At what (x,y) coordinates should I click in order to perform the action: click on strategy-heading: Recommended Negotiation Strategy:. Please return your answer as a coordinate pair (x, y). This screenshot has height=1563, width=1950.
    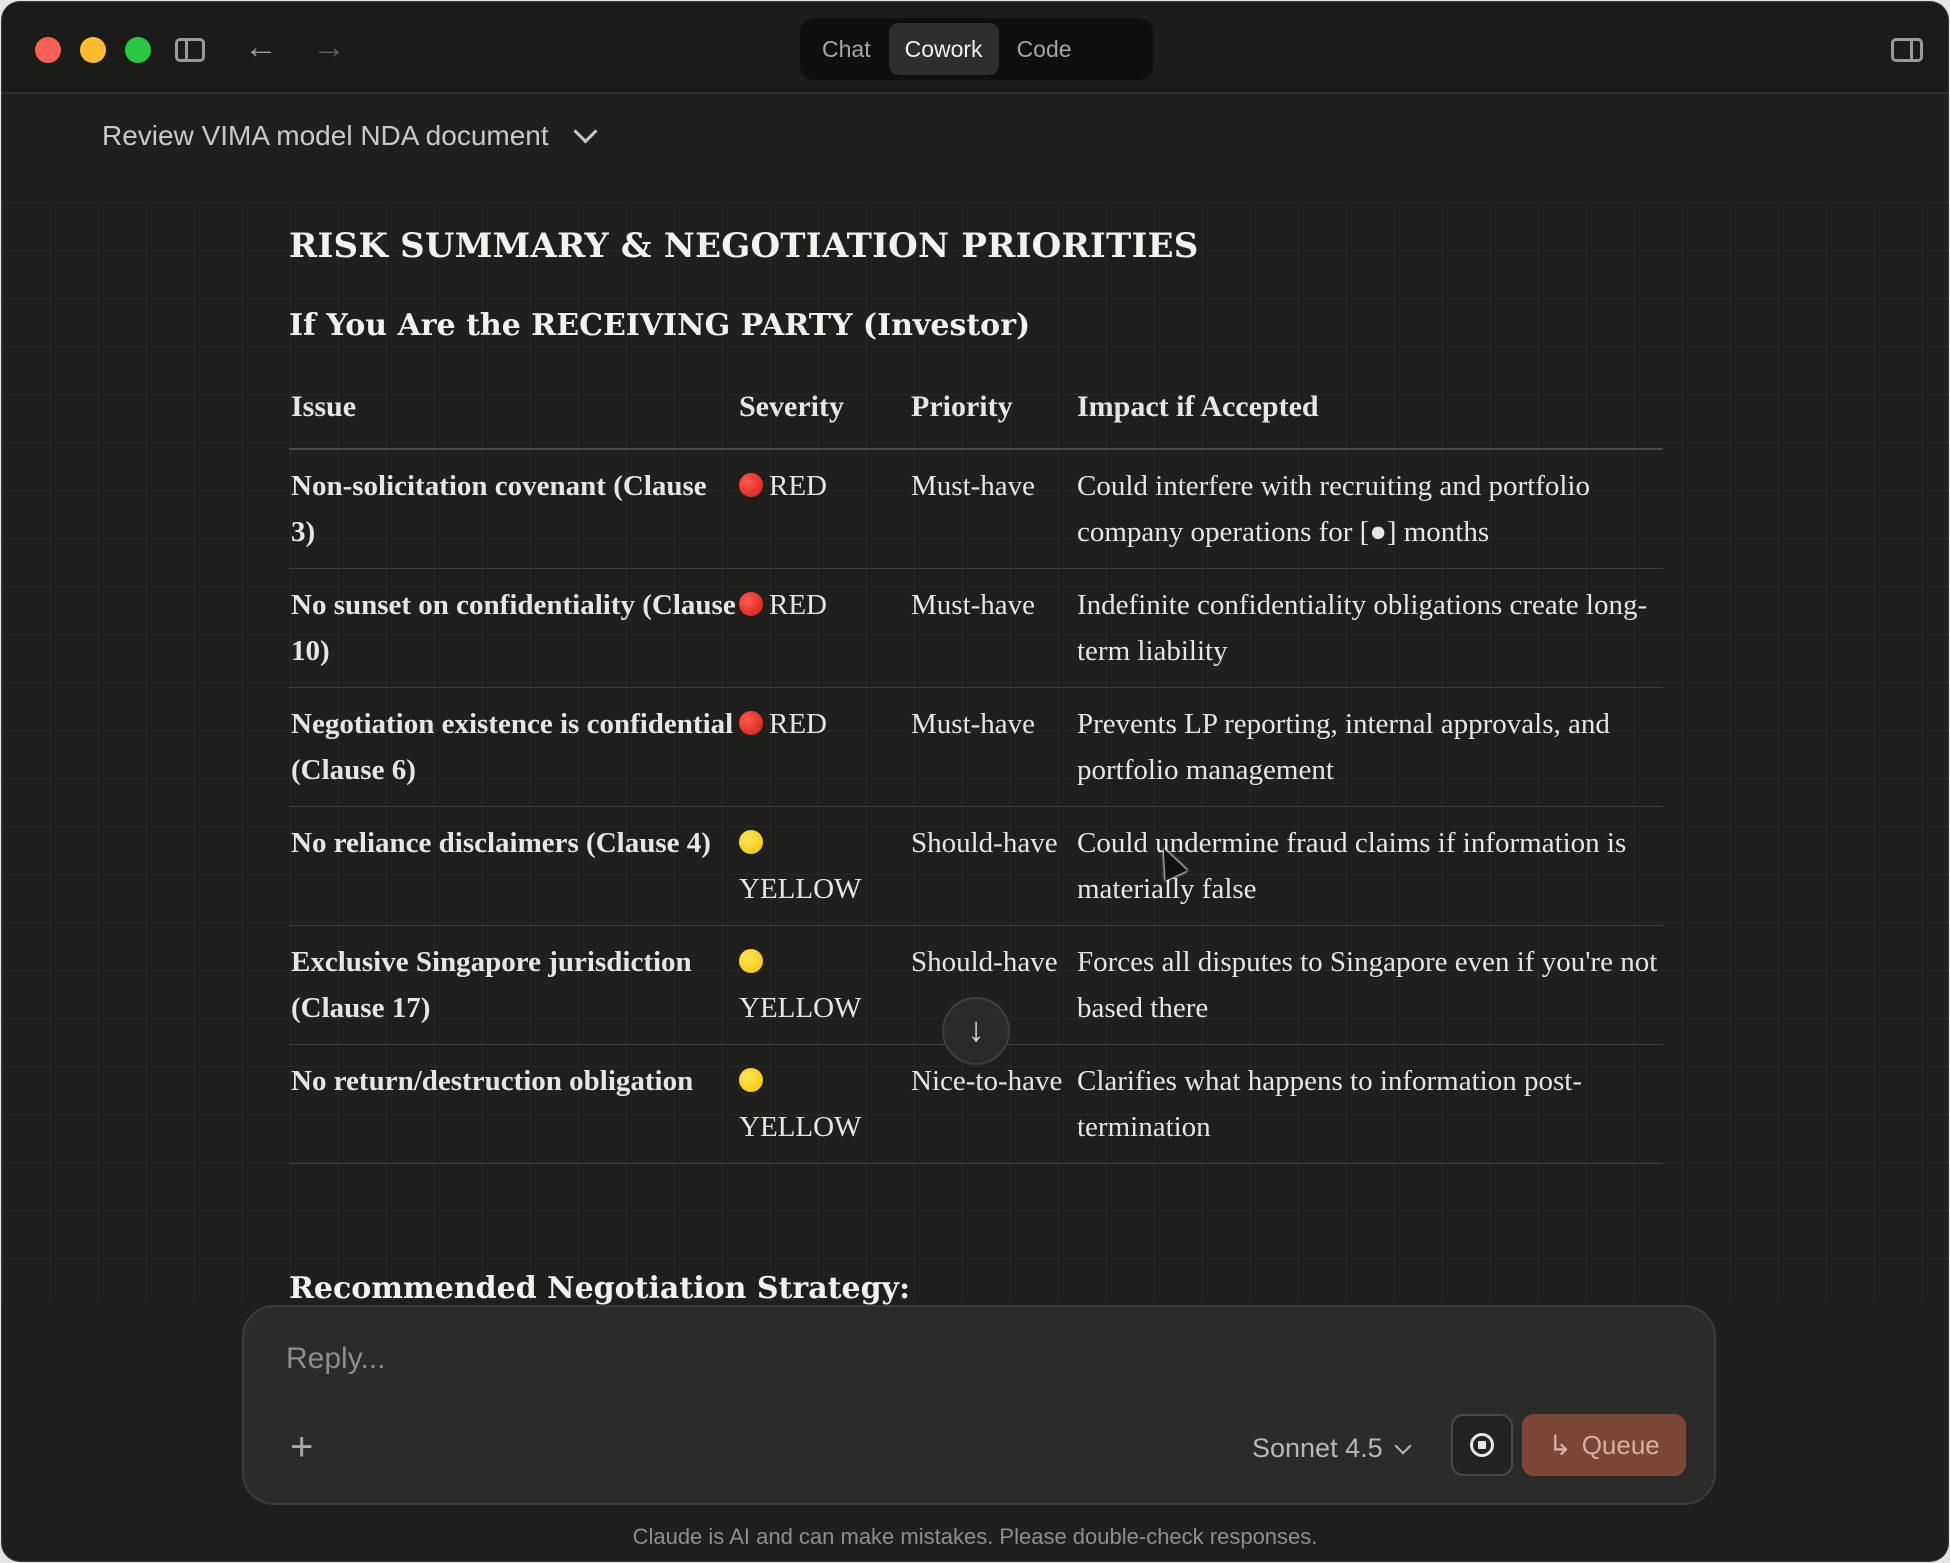
    Looking at the image, I should click on (600, 1288).